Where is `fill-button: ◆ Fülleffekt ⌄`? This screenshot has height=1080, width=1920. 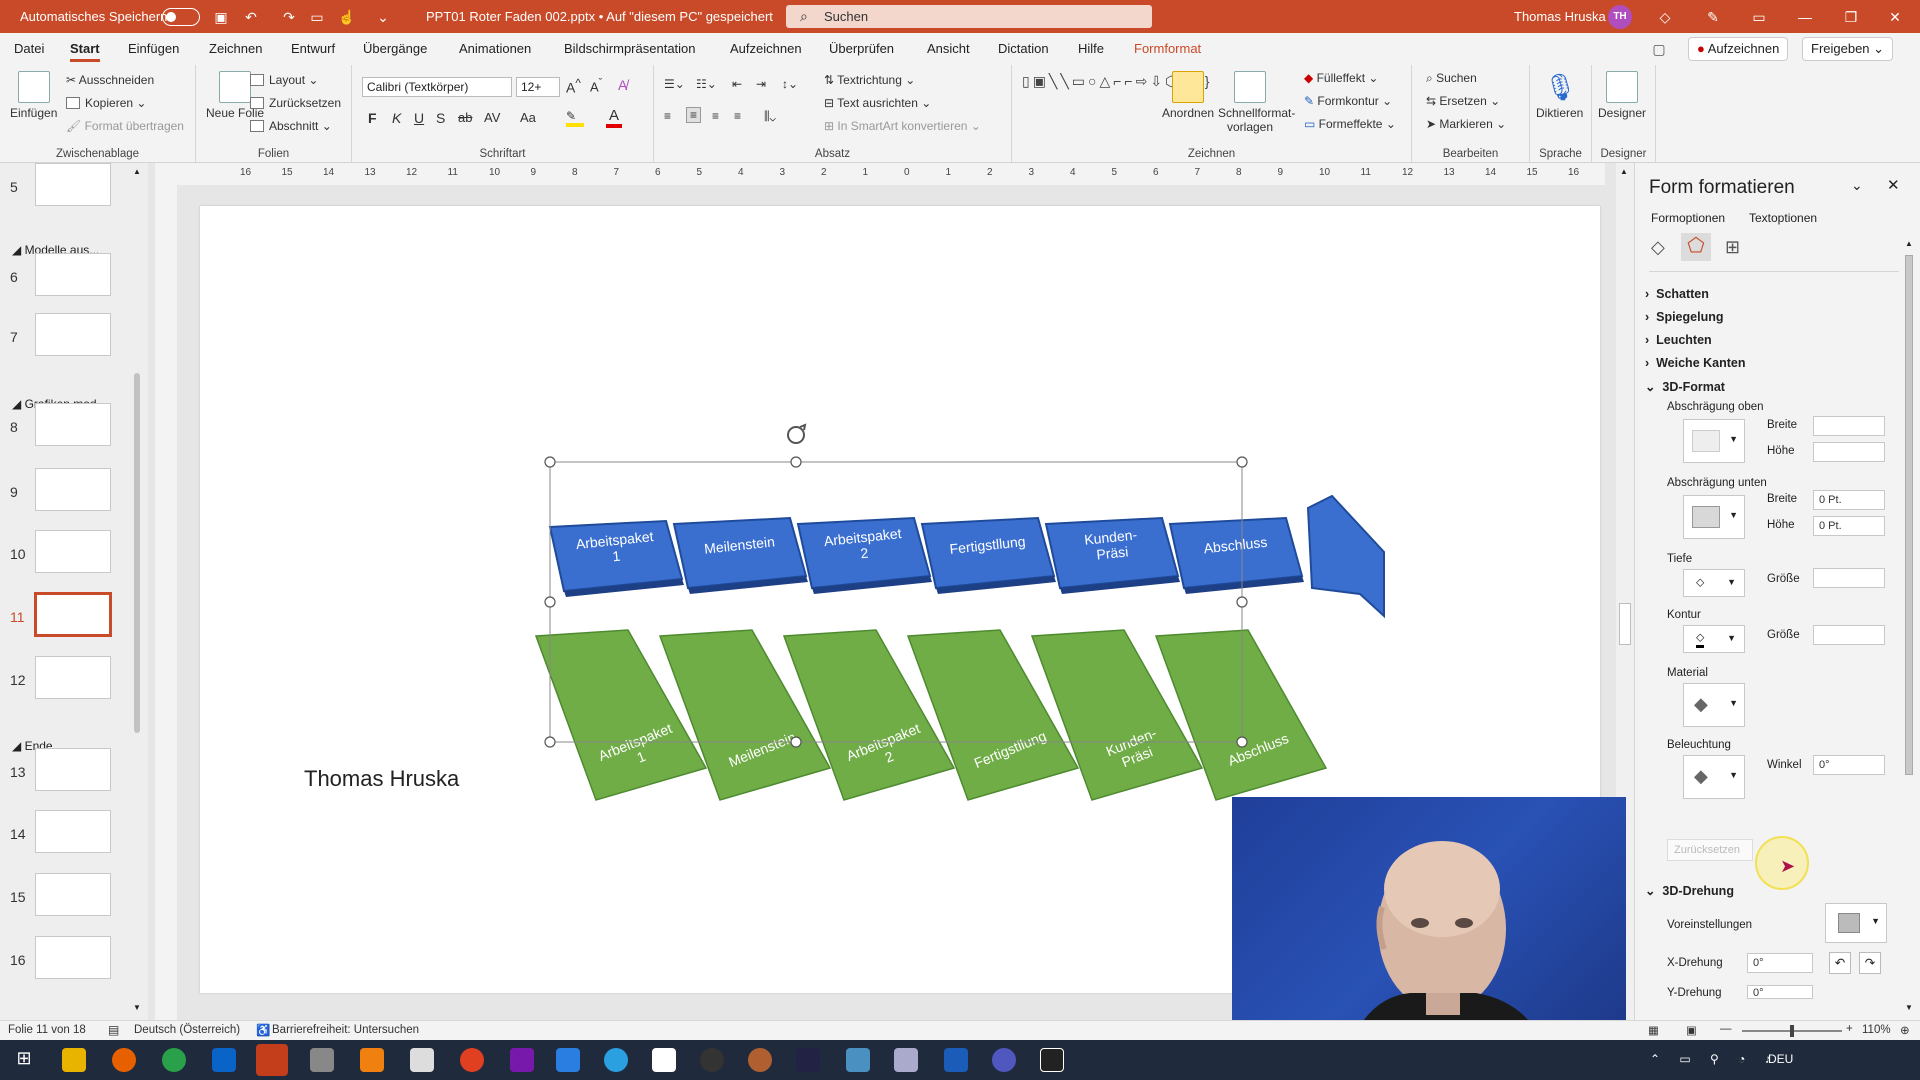 fill-button: ◆ Fülleffekt ⌄ is located at coordinates (1341, 78).